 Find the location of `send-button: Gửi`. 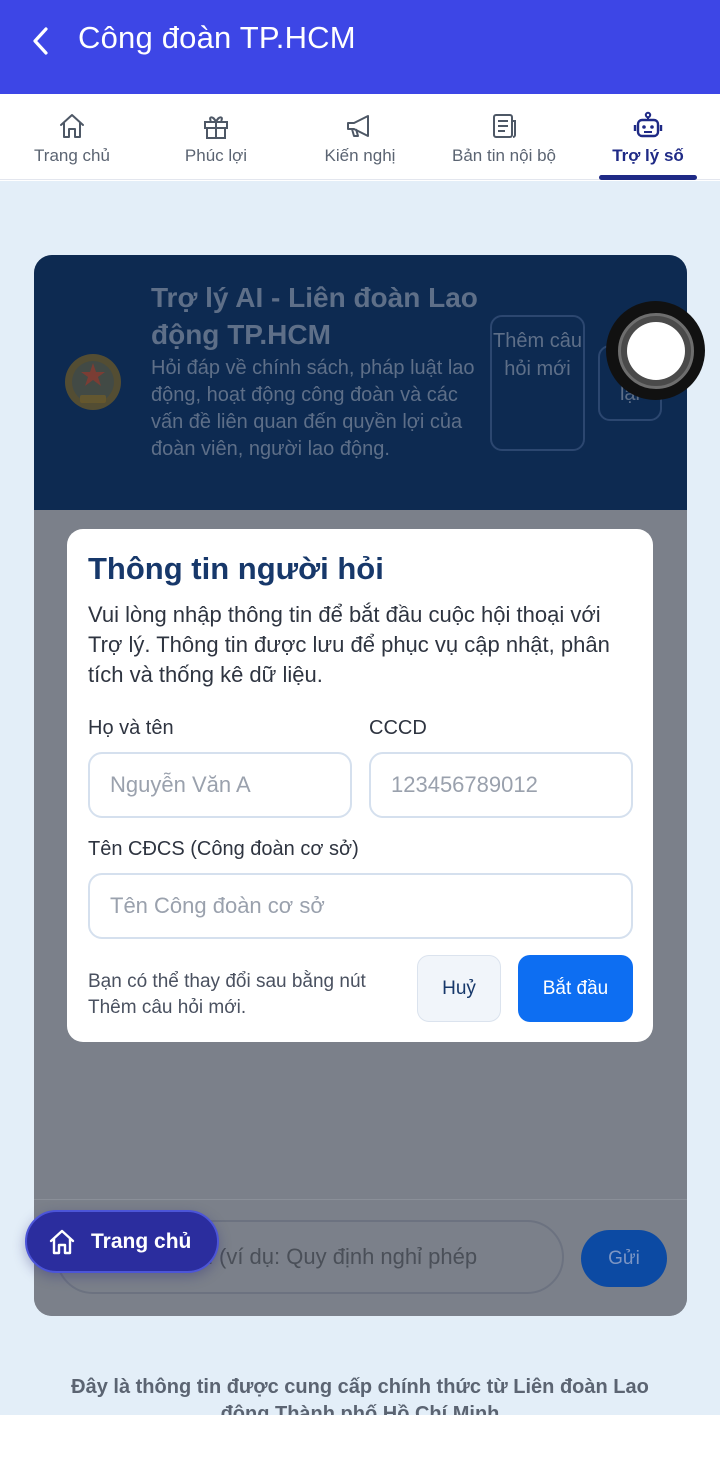

send-button: Gửi is located at coordinates (624, 1258).